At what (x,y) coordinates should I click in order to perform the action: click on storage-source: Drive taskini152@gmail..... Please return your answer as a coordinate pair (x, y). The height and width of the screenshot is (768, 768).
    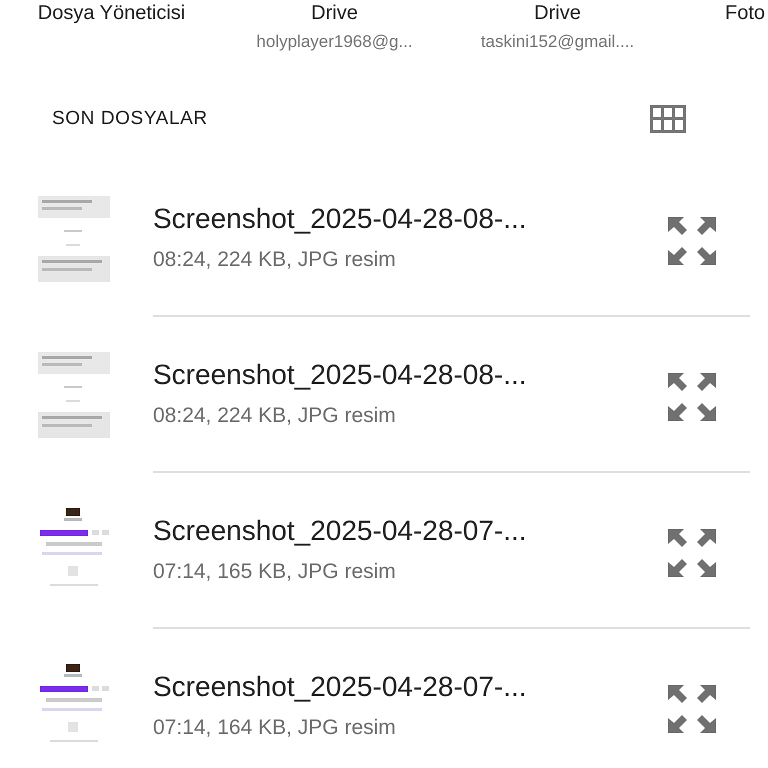
    Looking at the image, I should click on (557, 27).